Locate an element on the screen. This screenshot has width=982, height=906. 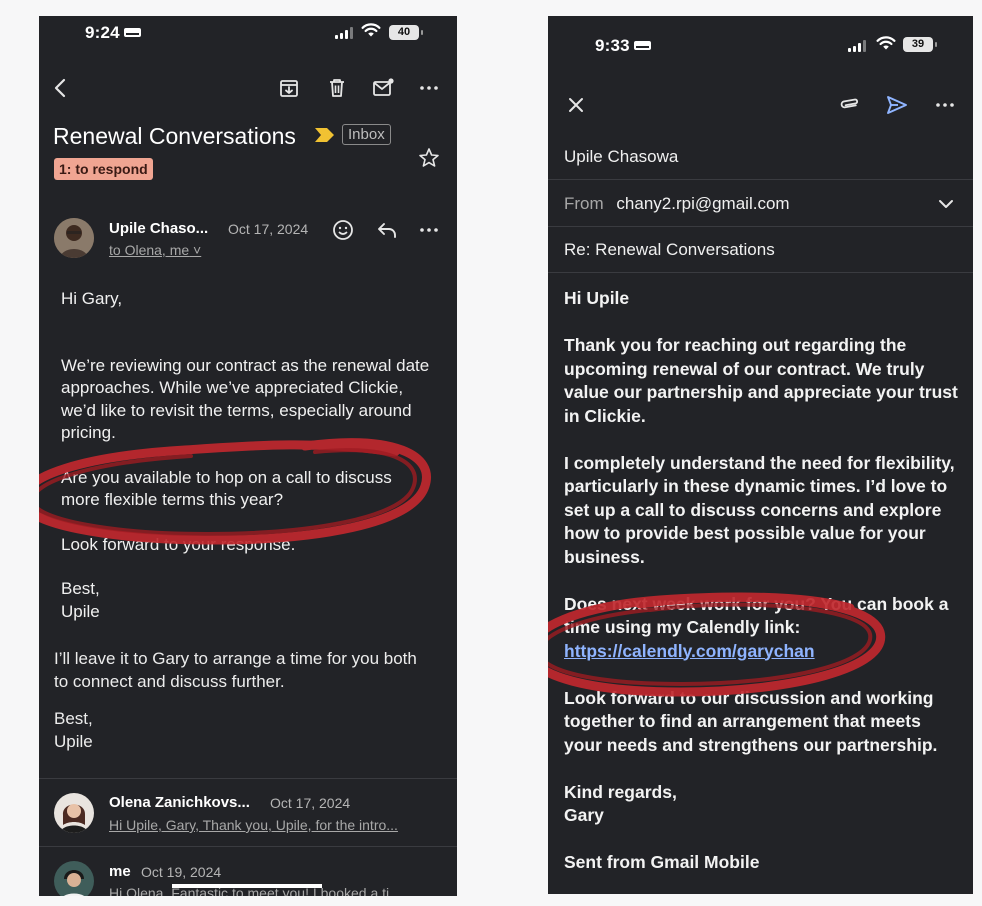
importance-marker-icon is located at coordinates (325, 137).